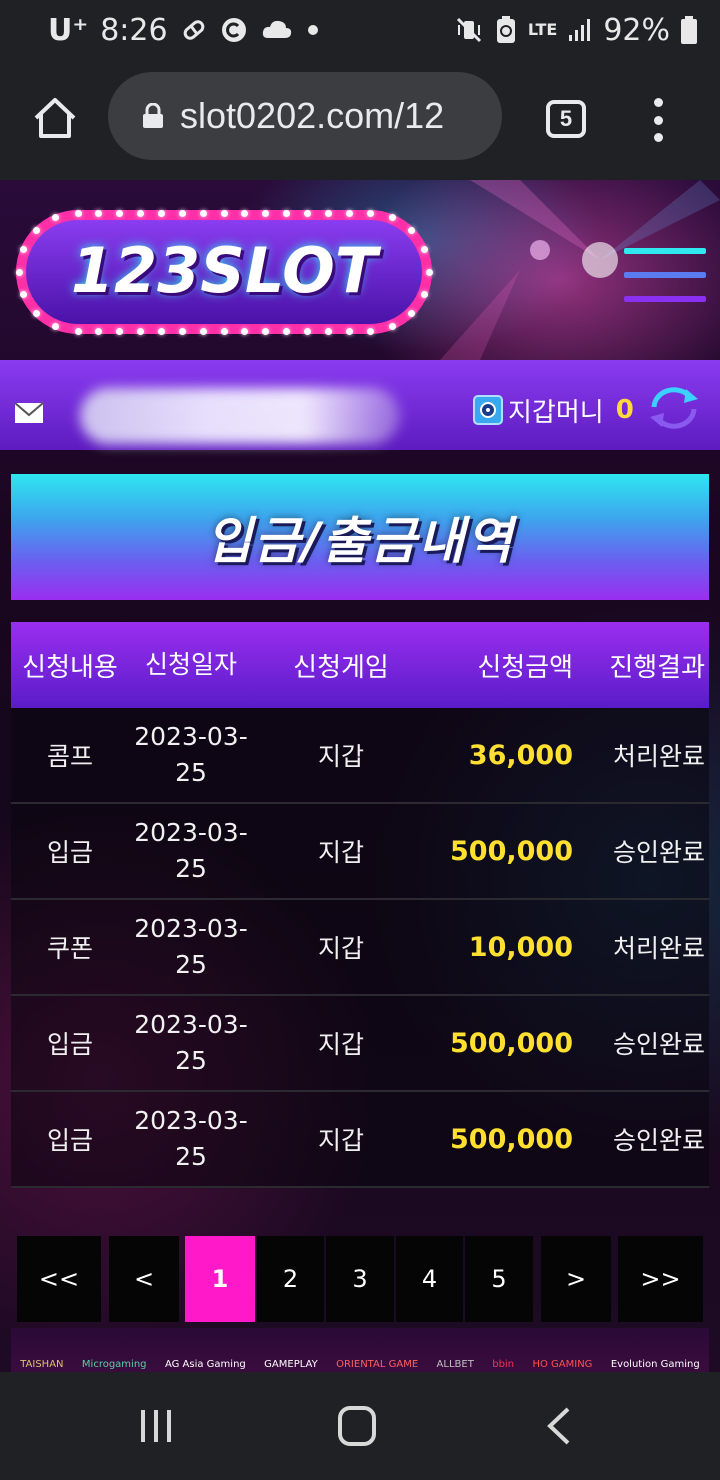 The width and height of the screenshot is (720, 1480). I want to click on page-button-4: 4, so click(429, 1279).